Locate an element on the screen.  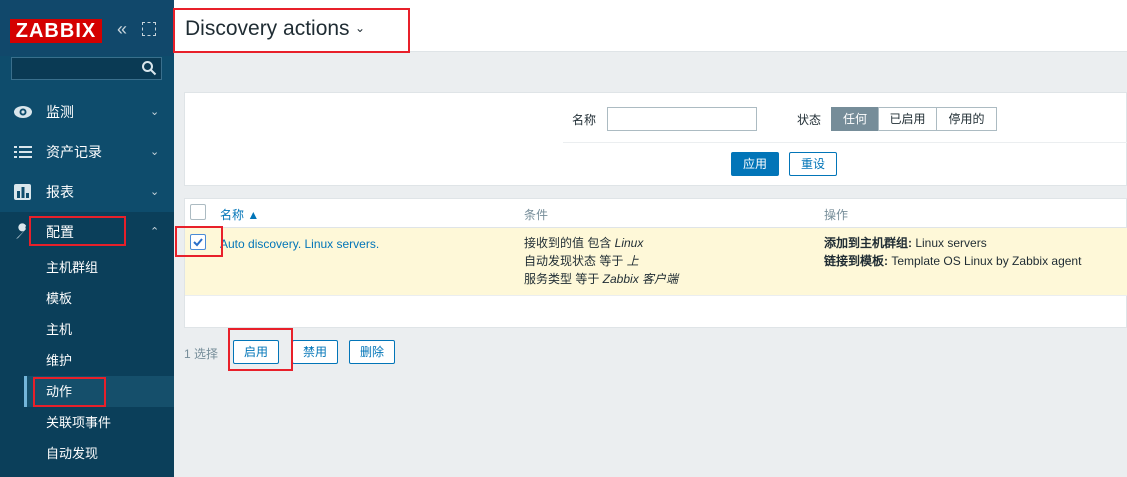
enable-button: 启用 is located at coordinates (256, 352).